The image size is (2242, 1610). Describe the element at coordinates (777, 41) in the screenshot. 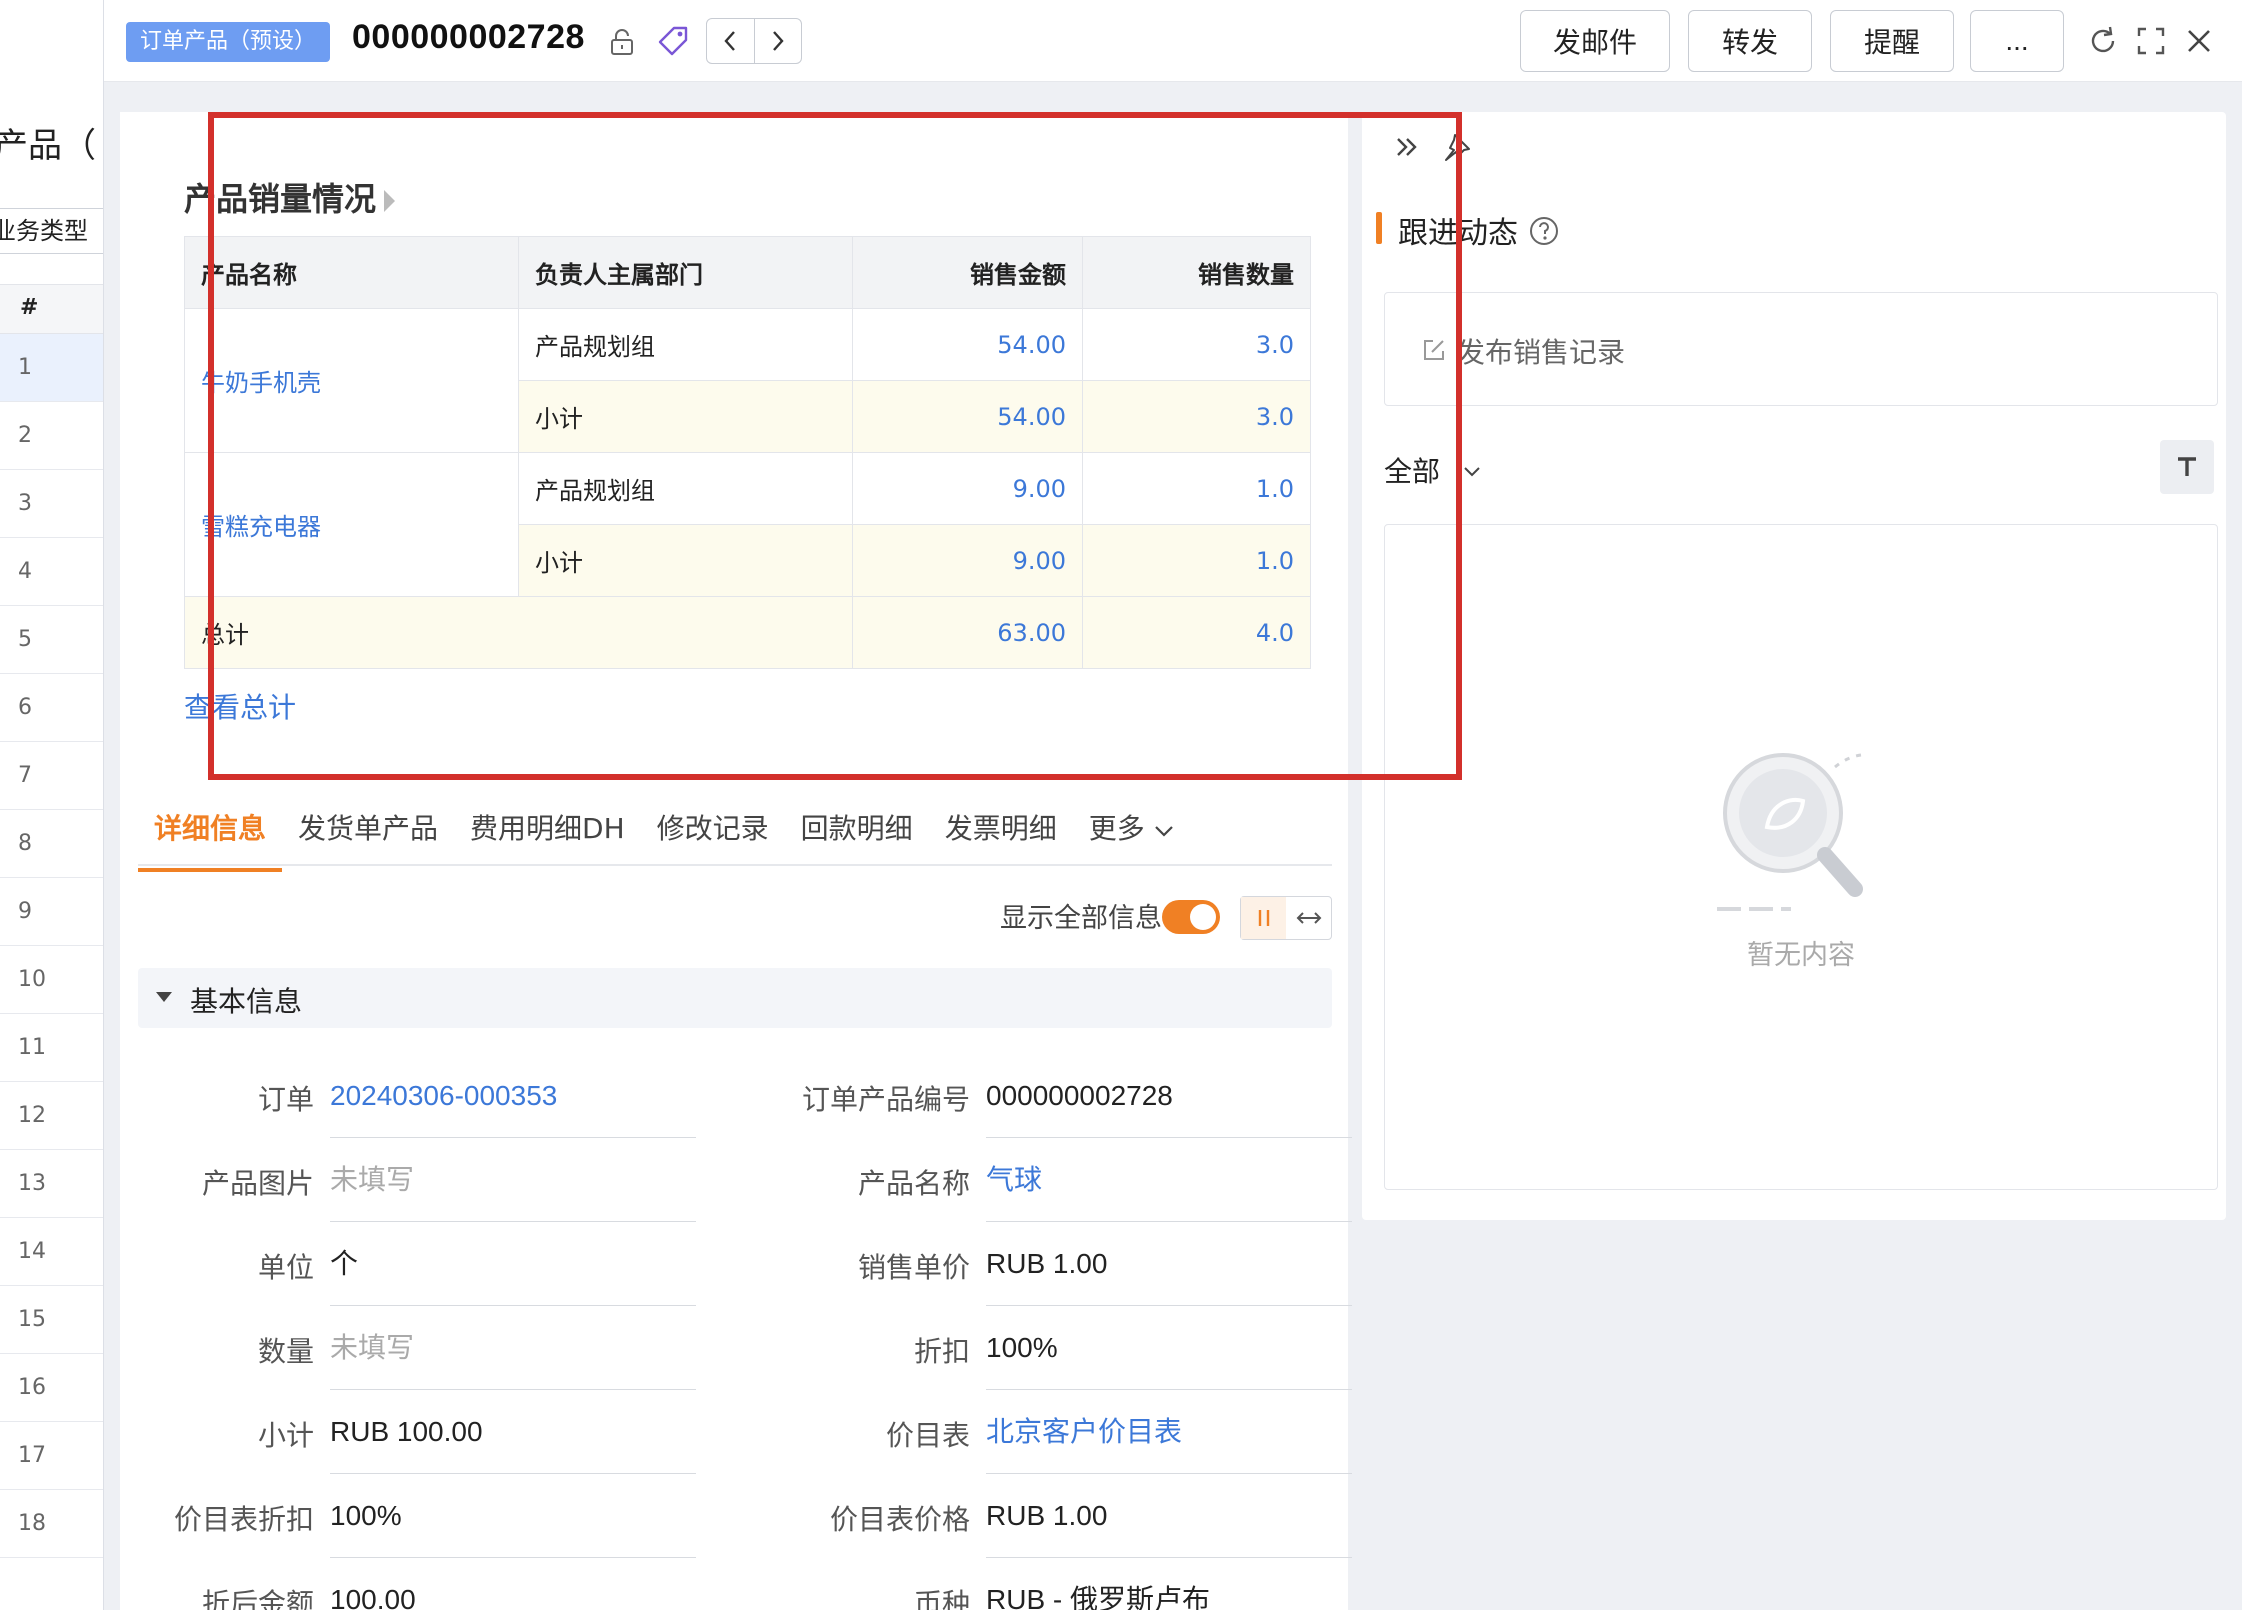

I see `next-record-button` at that location.